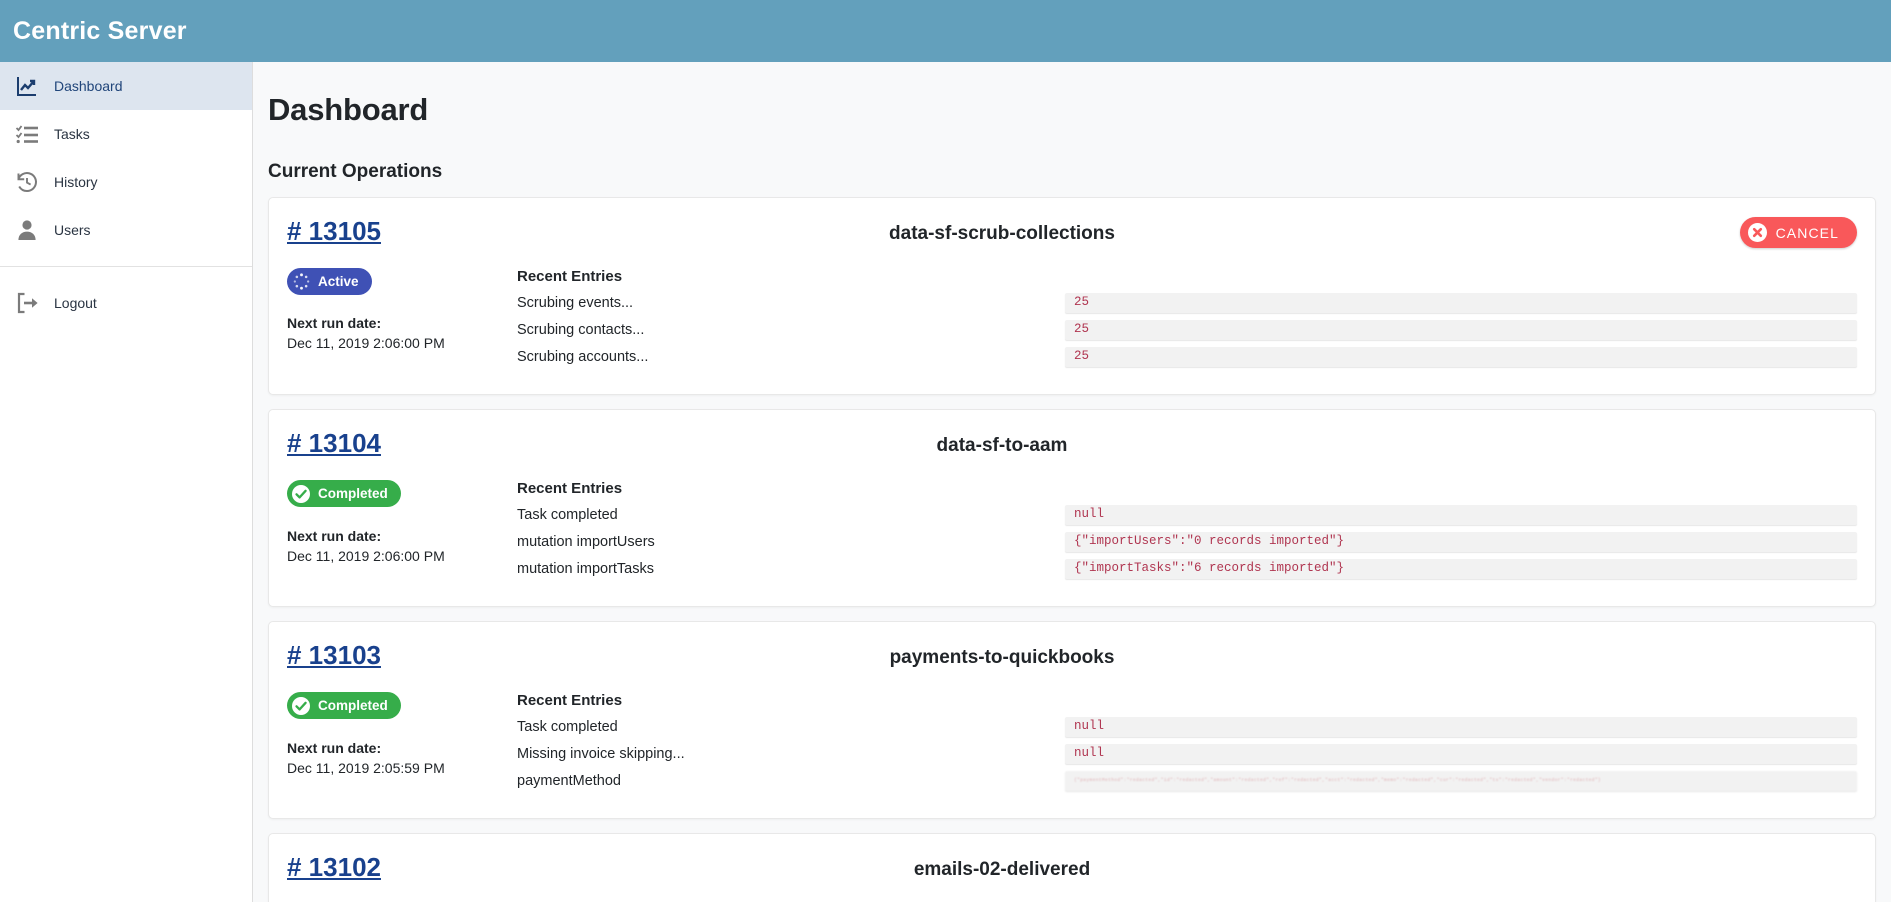 This screenshot has height=902, width=1891. I want to click on cancel-button-label: CANCEL, so click(1807, 232).